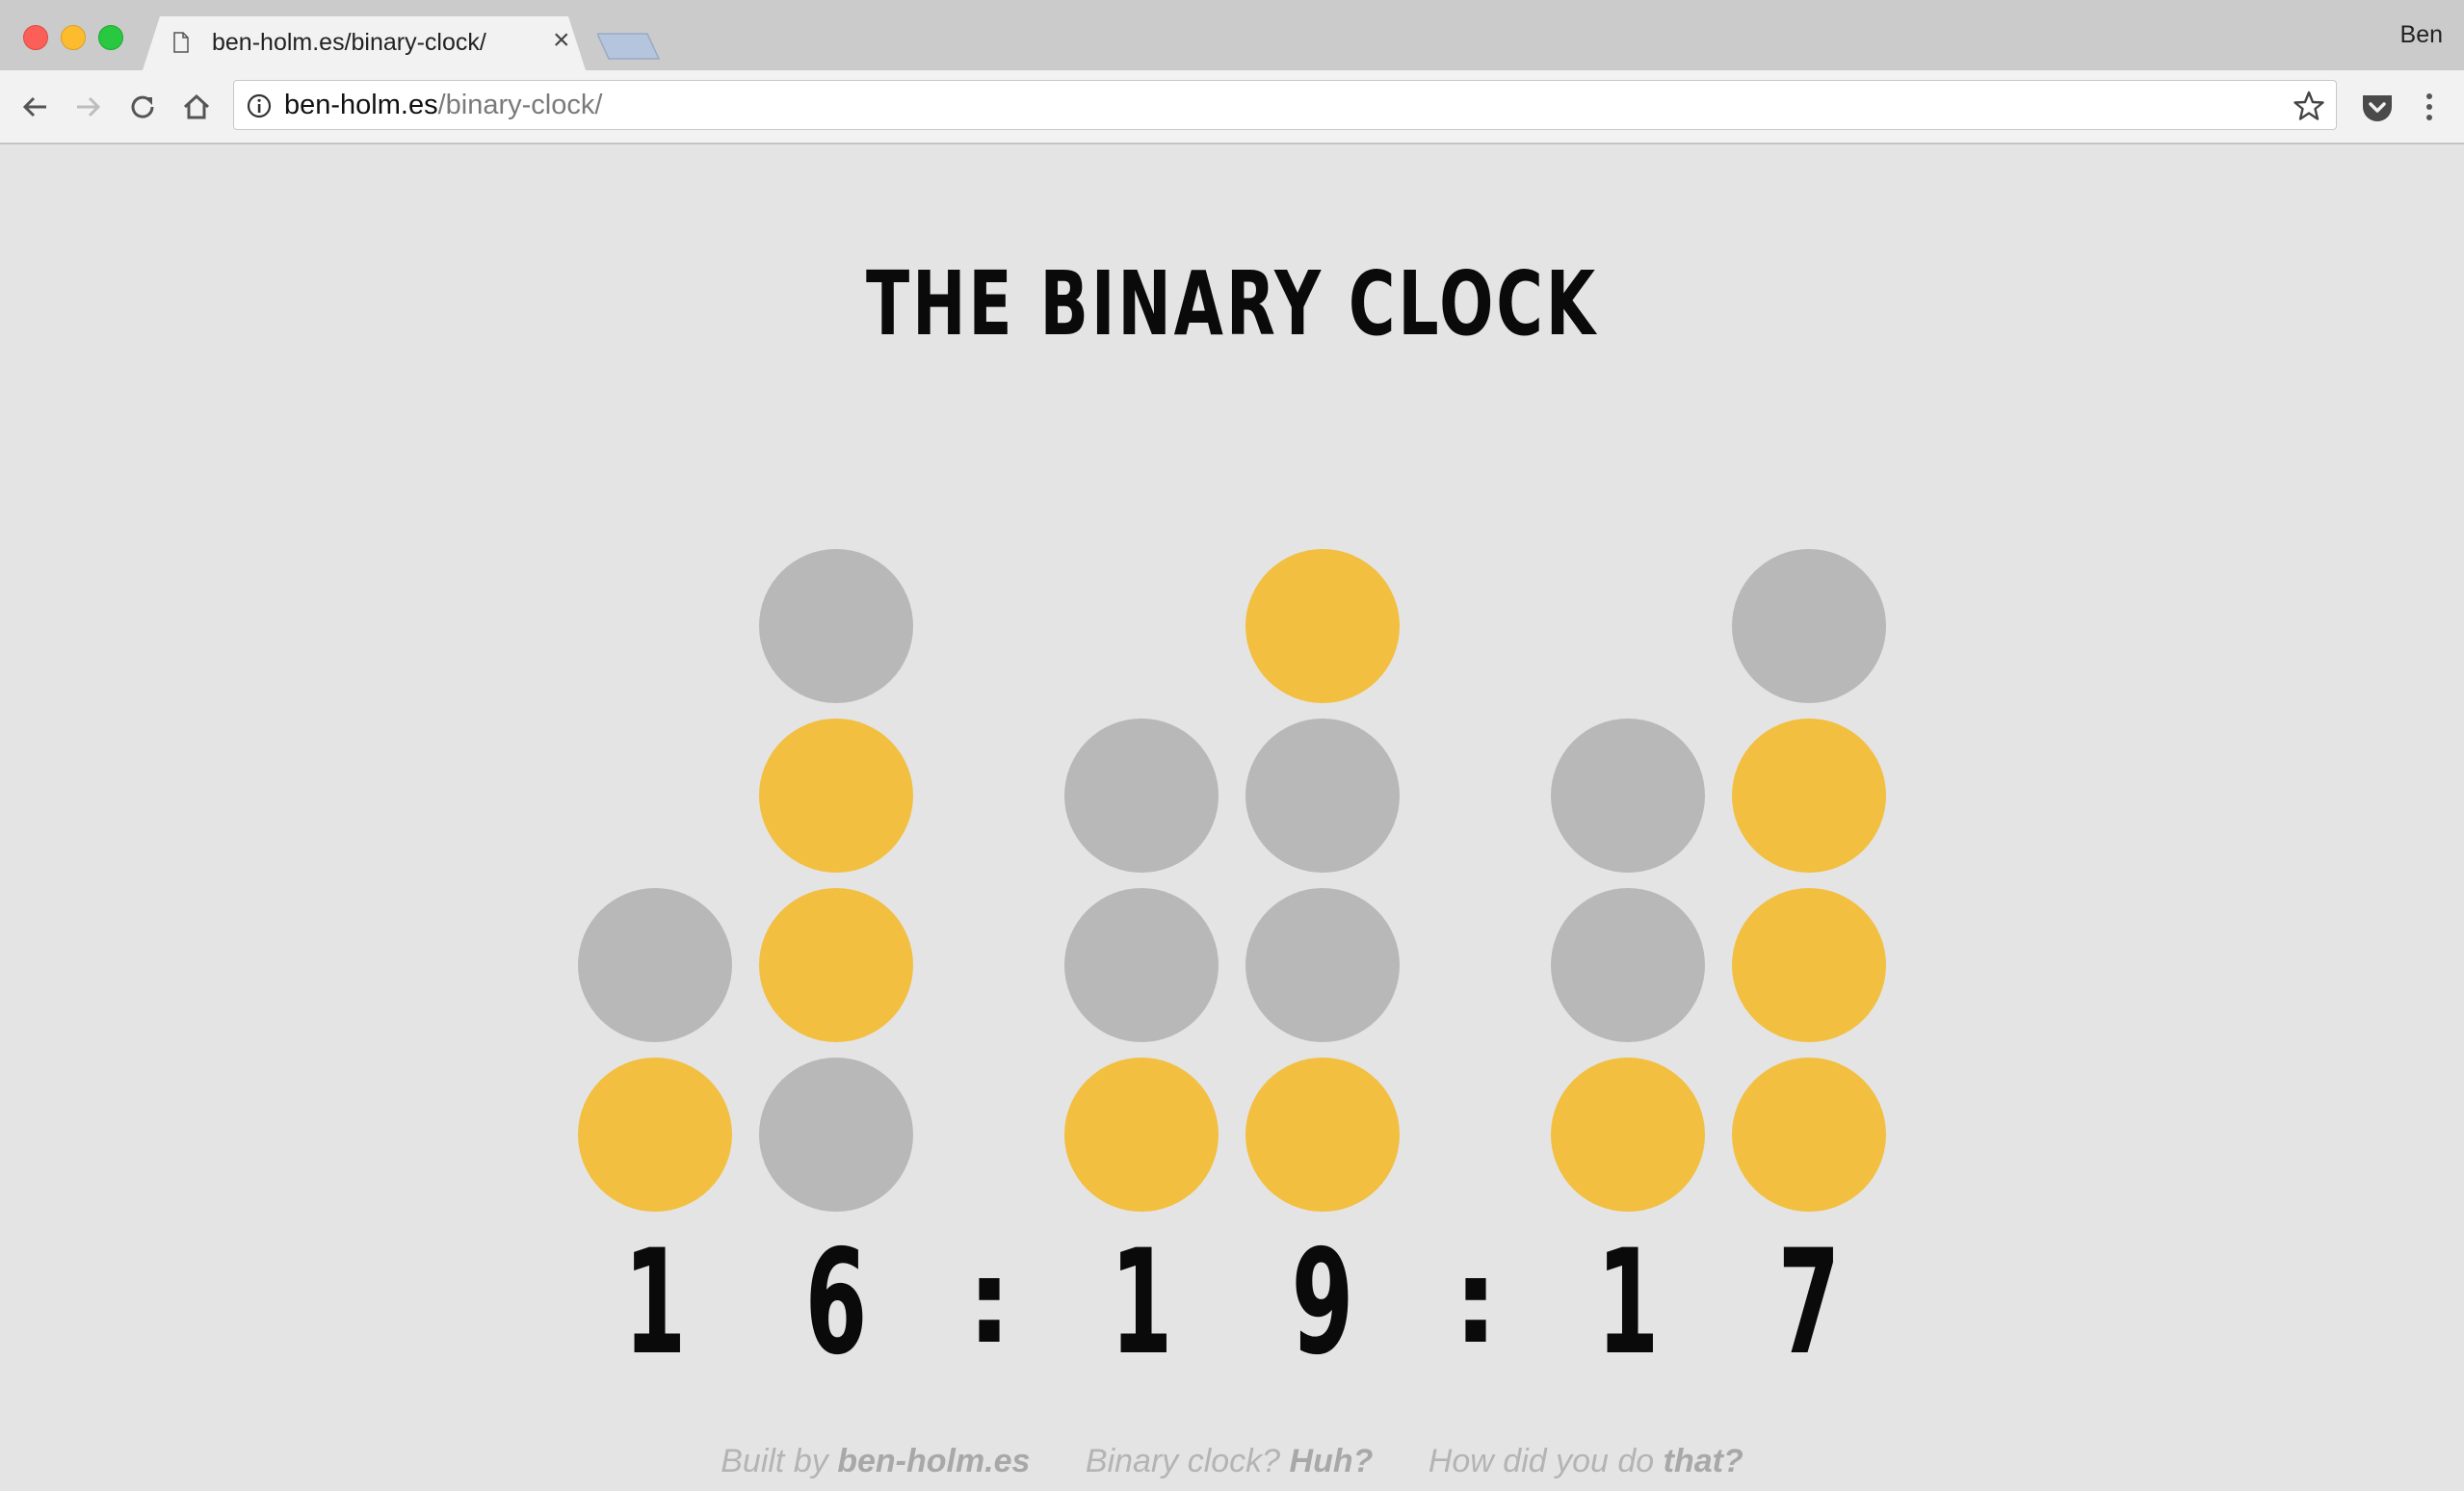 Image resolution: width=2464 pixels, height=1491 pixels. Describe the element at coordinates (629, 46) in the screenshot. I see `new-tab-button` at that location.